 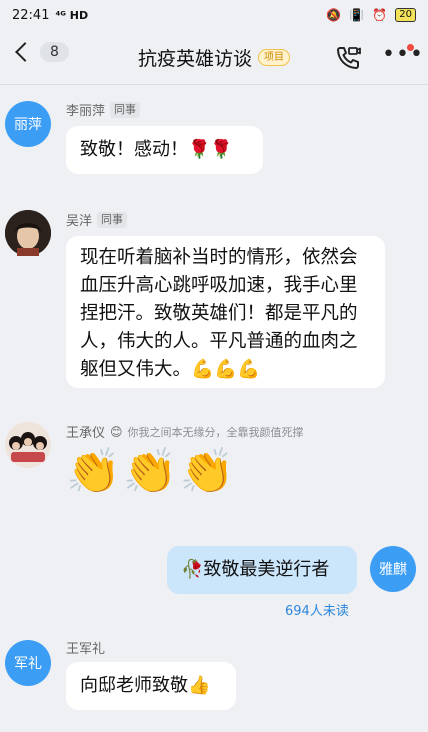 I want to click on chat-header: 8 抗疫英雄访谈 项目 •••, so click(x=214, y=57).